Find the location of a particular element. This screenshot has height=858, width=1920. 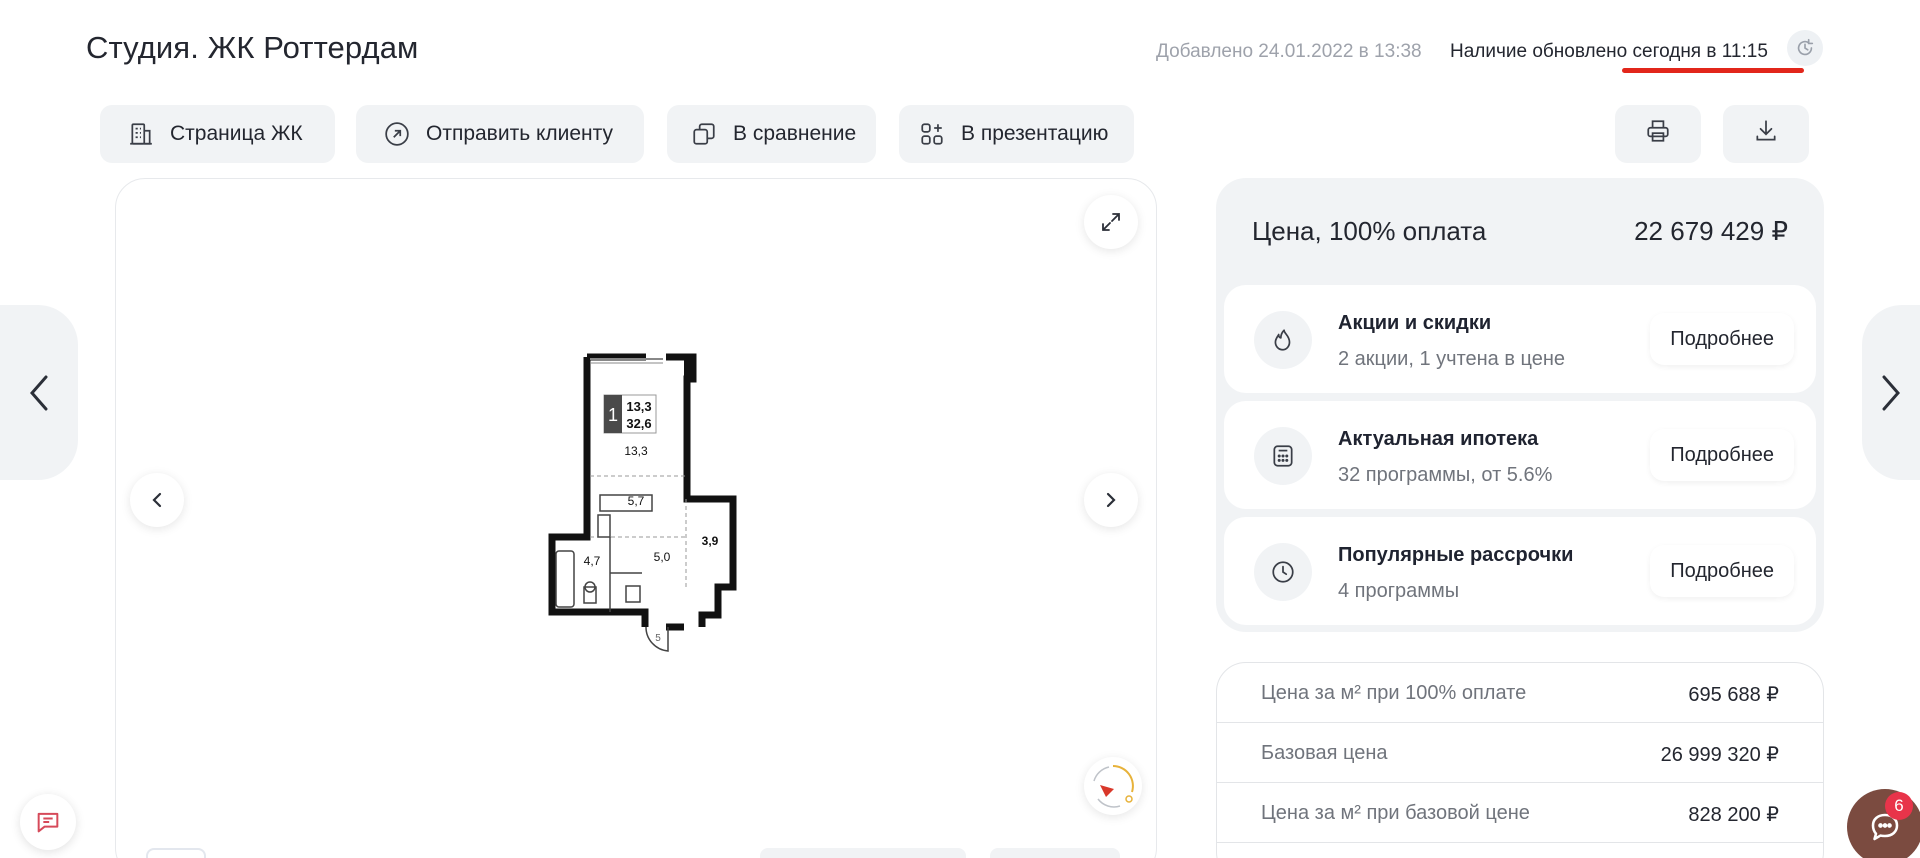

print-button is located at coordinates (1658, 134).